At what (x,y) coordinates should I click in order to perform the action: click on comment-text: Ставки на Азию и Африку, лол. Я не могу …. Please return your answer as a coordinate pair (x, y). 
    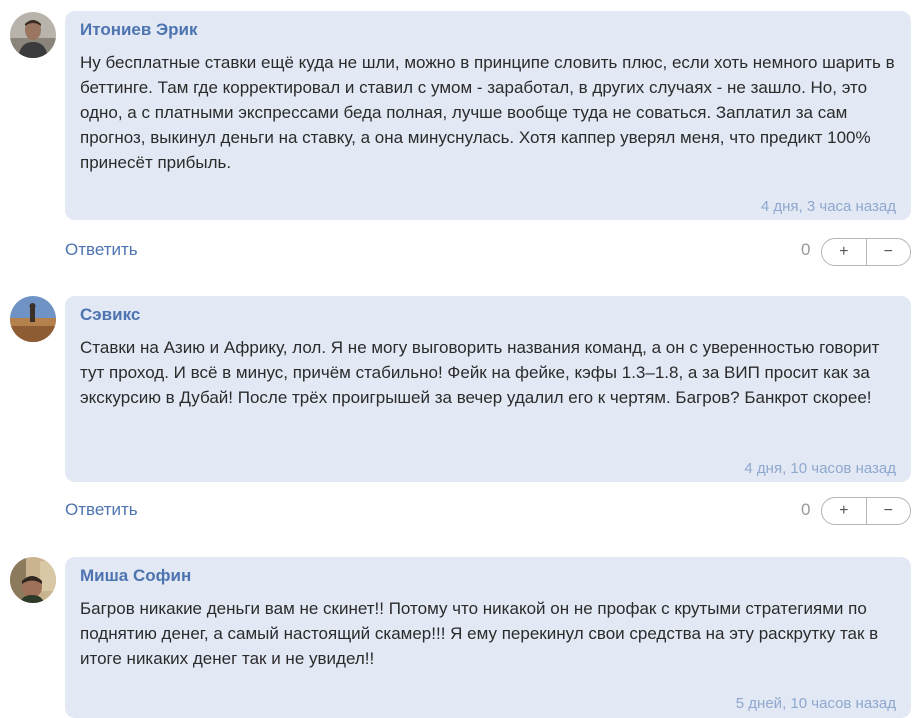
    Looking at the image, I should click on (480, 372).